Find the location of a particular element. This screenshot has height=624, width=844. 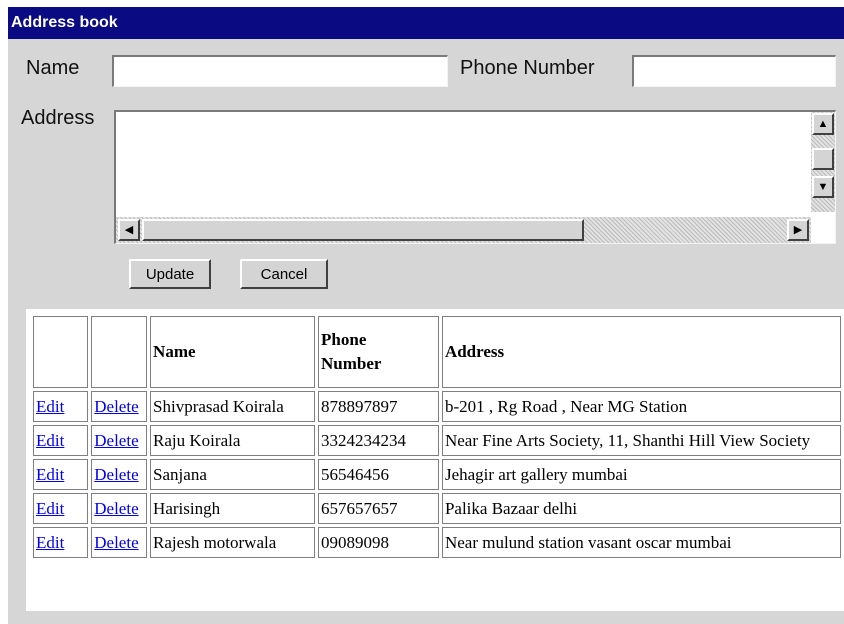

row-address: Near mulund station vasant oscar mumbai is located at coordinates (641, 542).